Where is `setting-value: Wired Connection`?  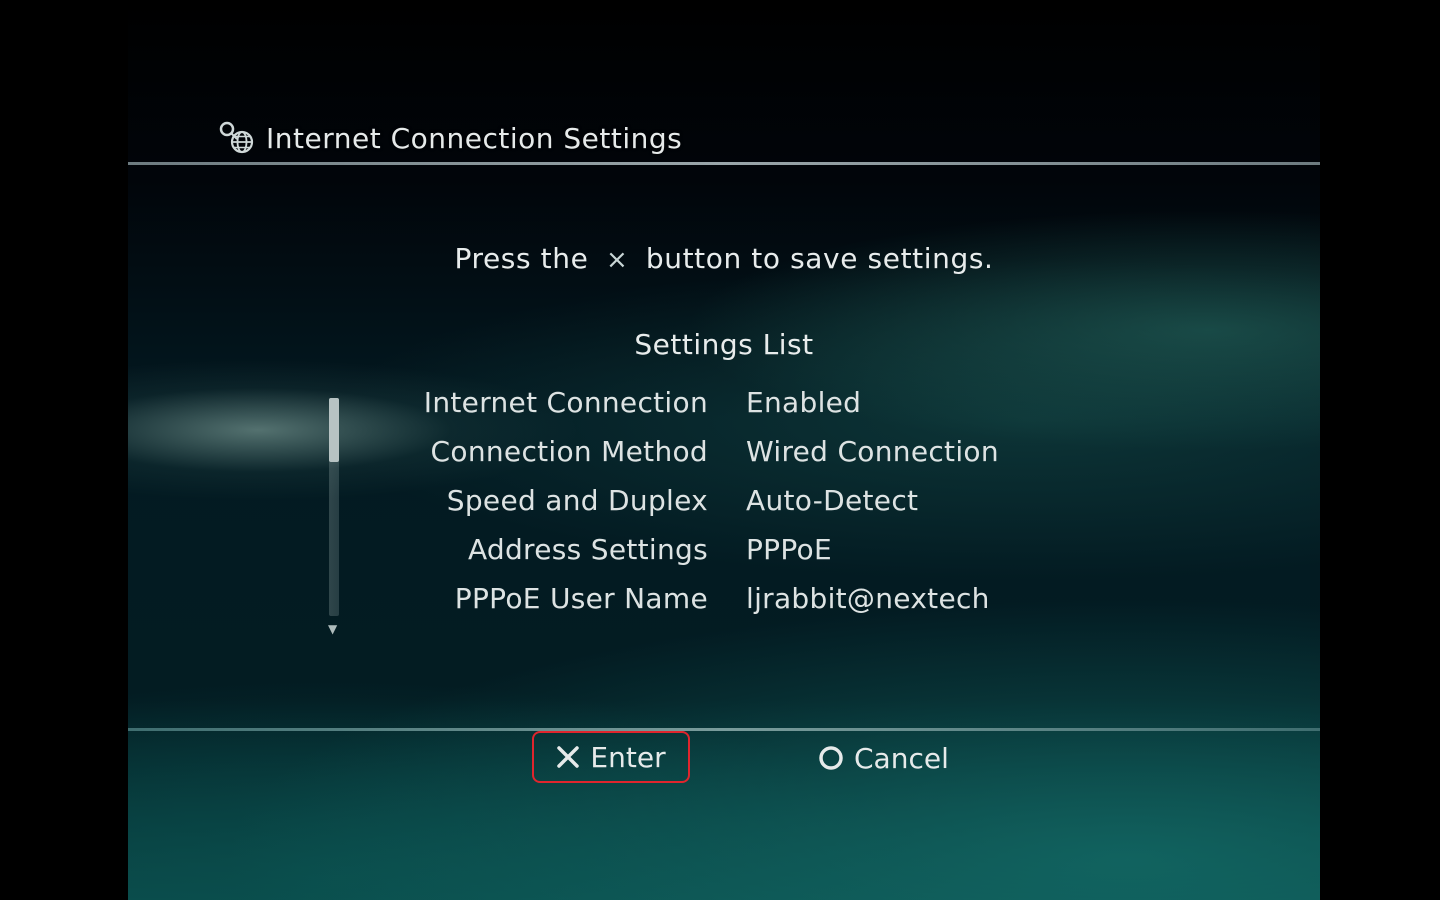 setting-value: Wired Connection is located at coordinates (872, 451).